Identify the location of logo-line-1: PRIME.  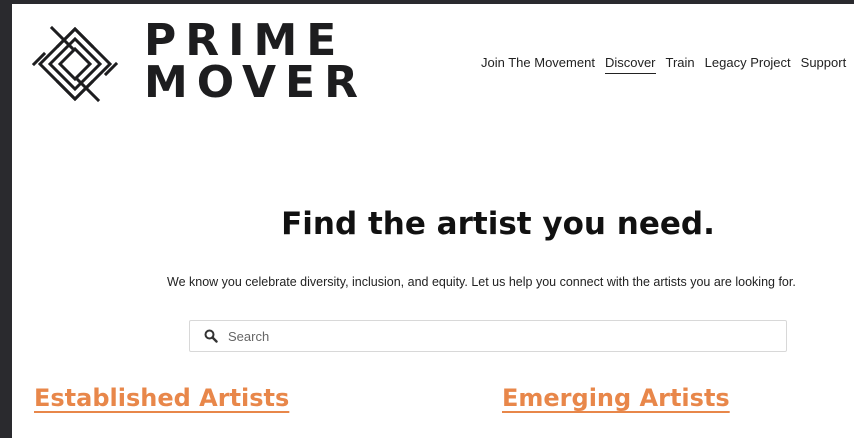
(245, 40).